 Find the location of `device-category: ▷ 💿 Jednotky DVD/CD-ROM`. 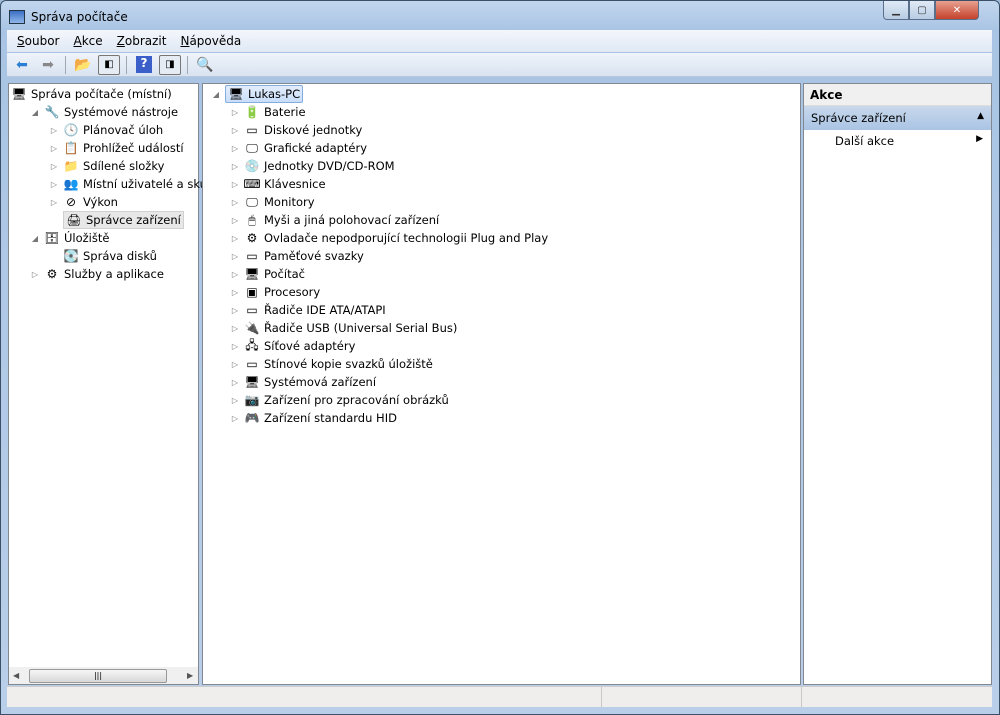

device-category: ▷ 💿 Jednotky DVD/CD-ROM is located at coordinates (312, 166).